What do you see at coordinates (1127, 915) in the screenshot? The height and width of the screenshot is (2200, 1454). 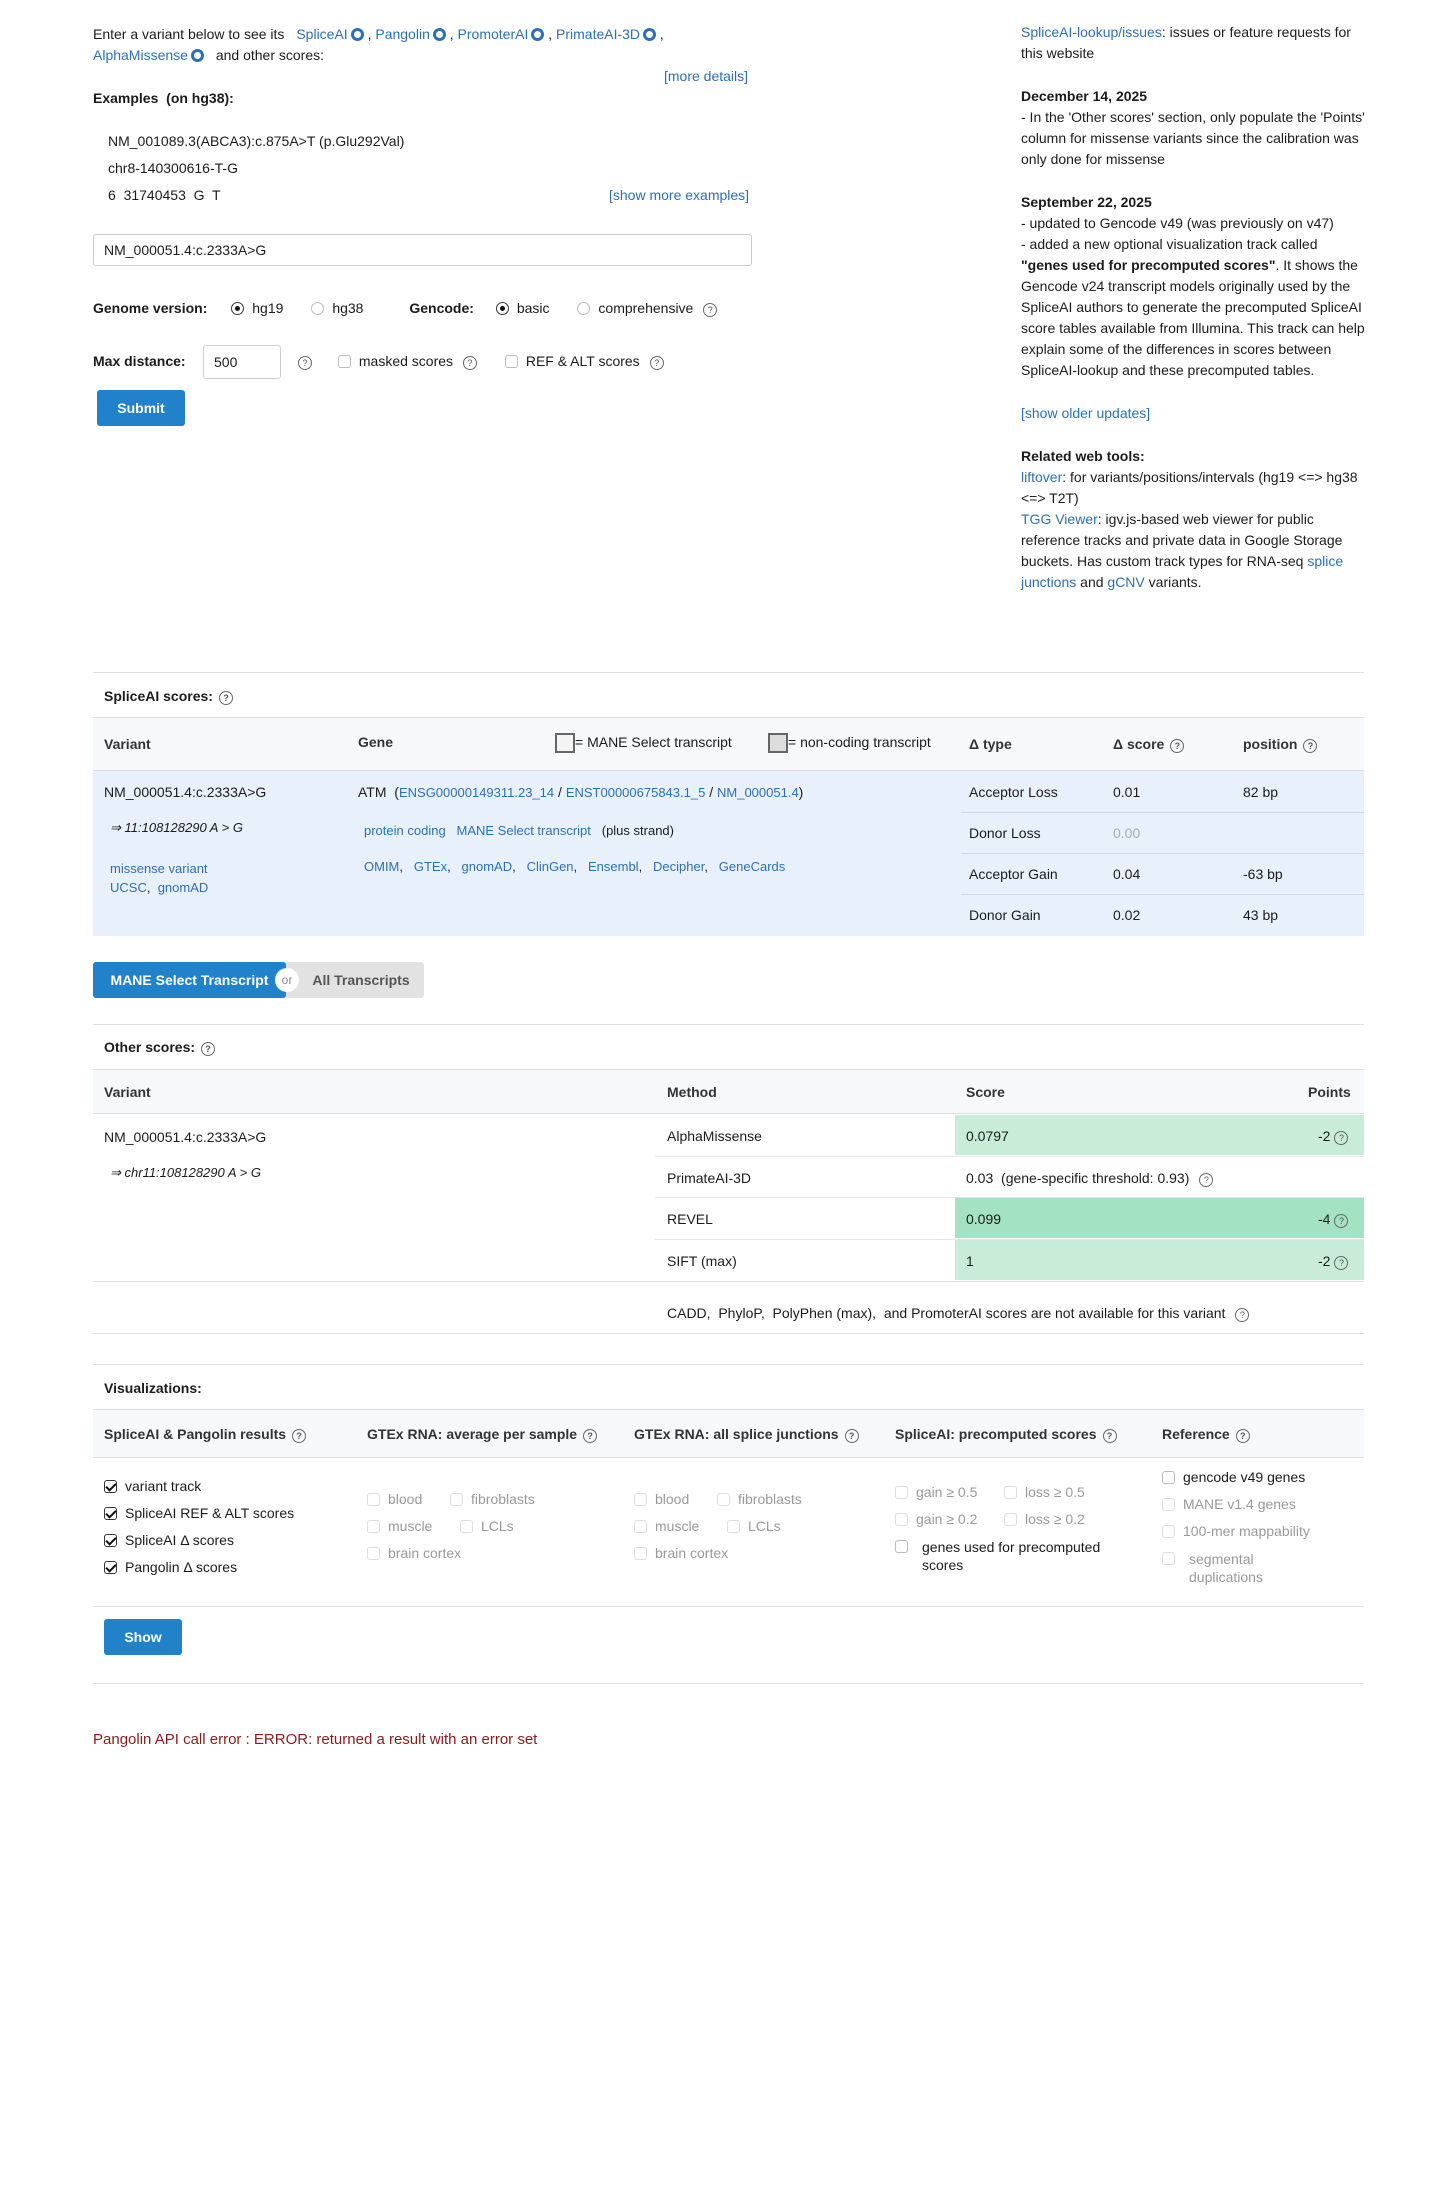 I see `score-donor-gain: 0.02` at bounding box center [1127, 915].